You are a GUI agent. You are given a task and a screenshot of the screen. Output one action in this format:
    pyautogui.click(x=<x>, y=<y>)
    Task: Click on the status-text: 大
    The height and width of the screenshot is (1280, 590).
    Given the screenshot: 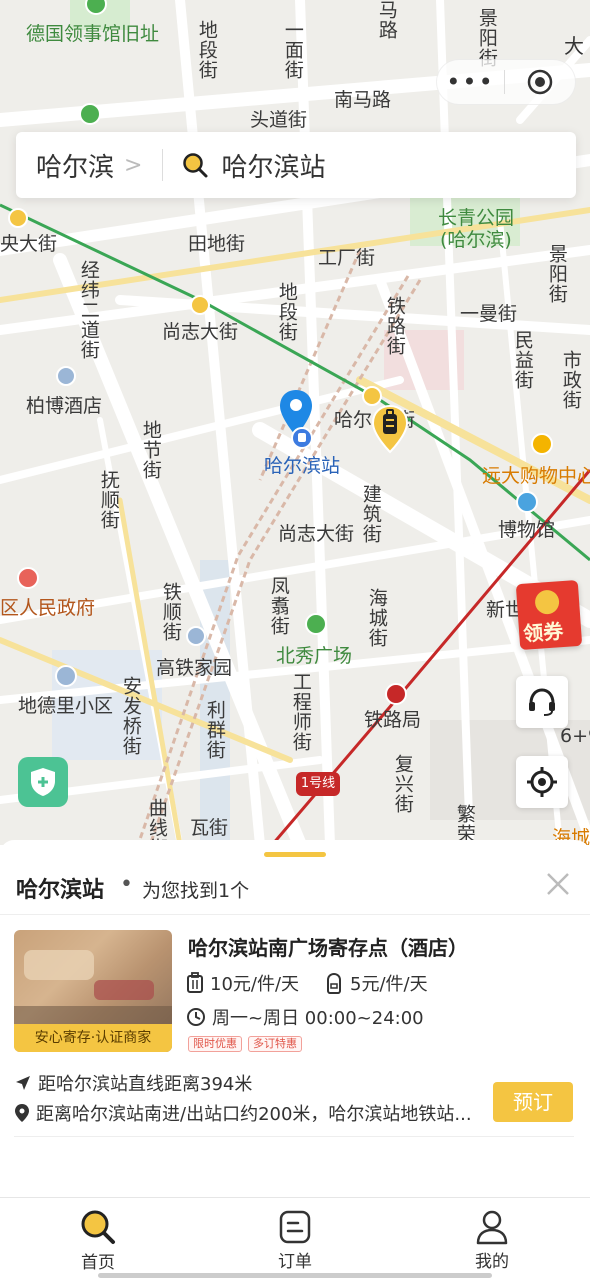 What is the action you would take?
    pyautogui.click(x=574, y=46)
    